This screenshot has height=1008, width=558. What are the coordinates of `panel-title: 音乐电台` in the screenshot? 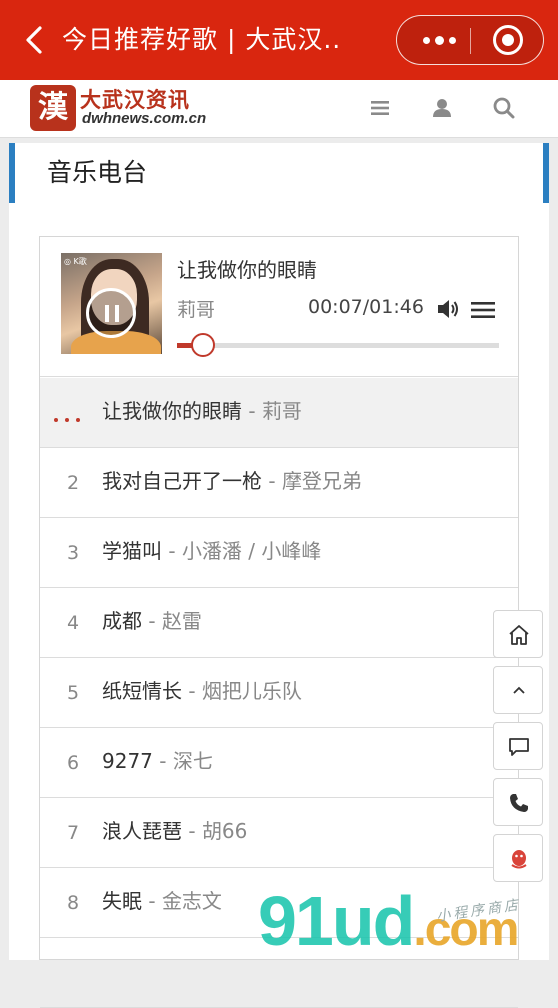 It's located at (97, 172).